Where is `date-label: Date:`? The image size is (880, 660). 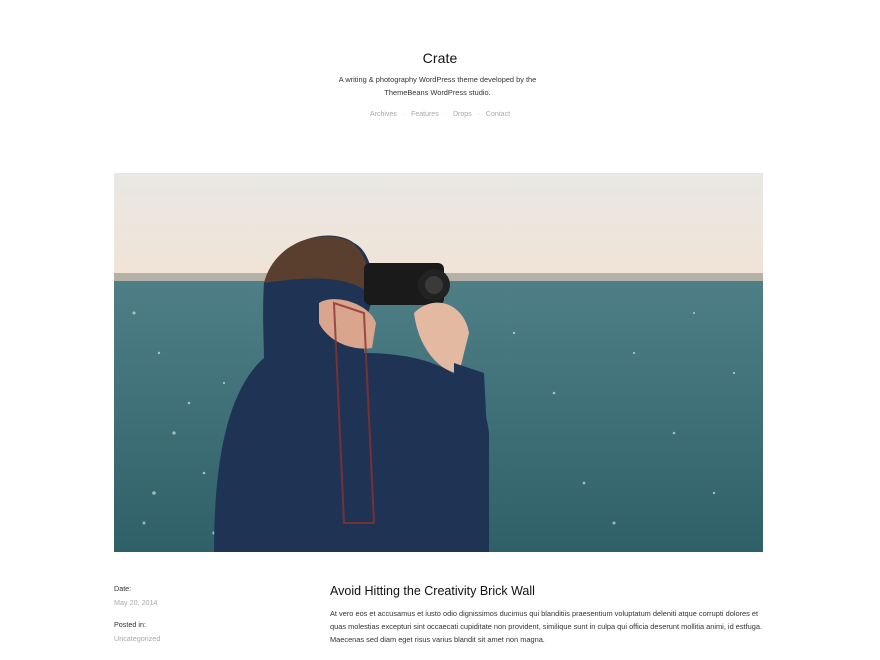 date-label: Date: is located at coordinates (123, 588).